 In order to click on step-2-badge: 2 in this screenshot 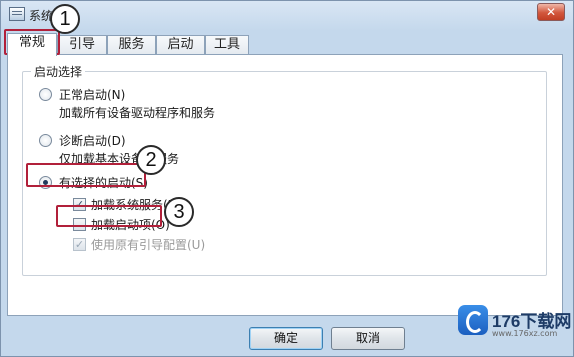, I will do `click(151, 160)`.